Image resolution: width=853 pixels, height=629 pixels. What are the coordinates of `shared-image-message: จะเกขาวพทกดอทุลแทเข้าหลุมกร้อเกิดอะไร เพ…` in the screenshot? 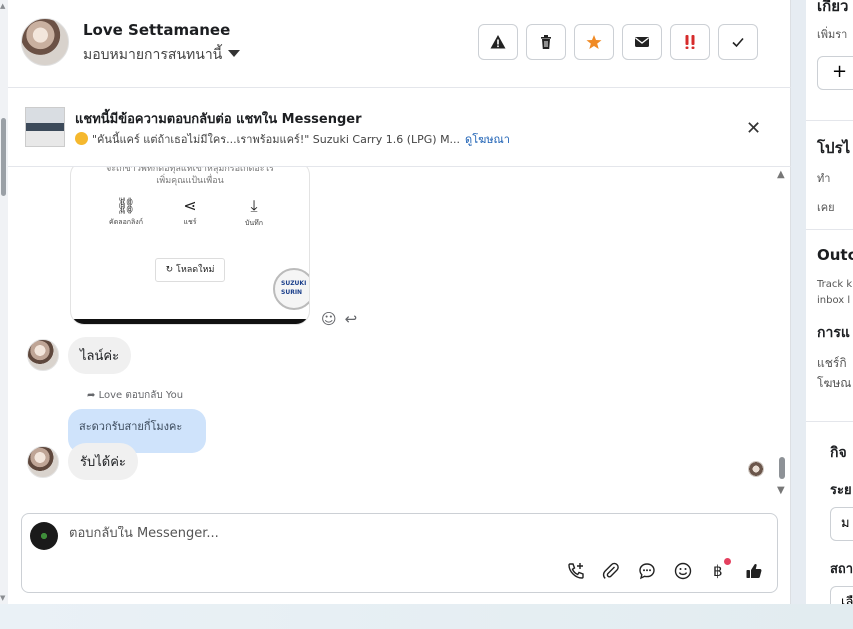 It's located at (190, 246).